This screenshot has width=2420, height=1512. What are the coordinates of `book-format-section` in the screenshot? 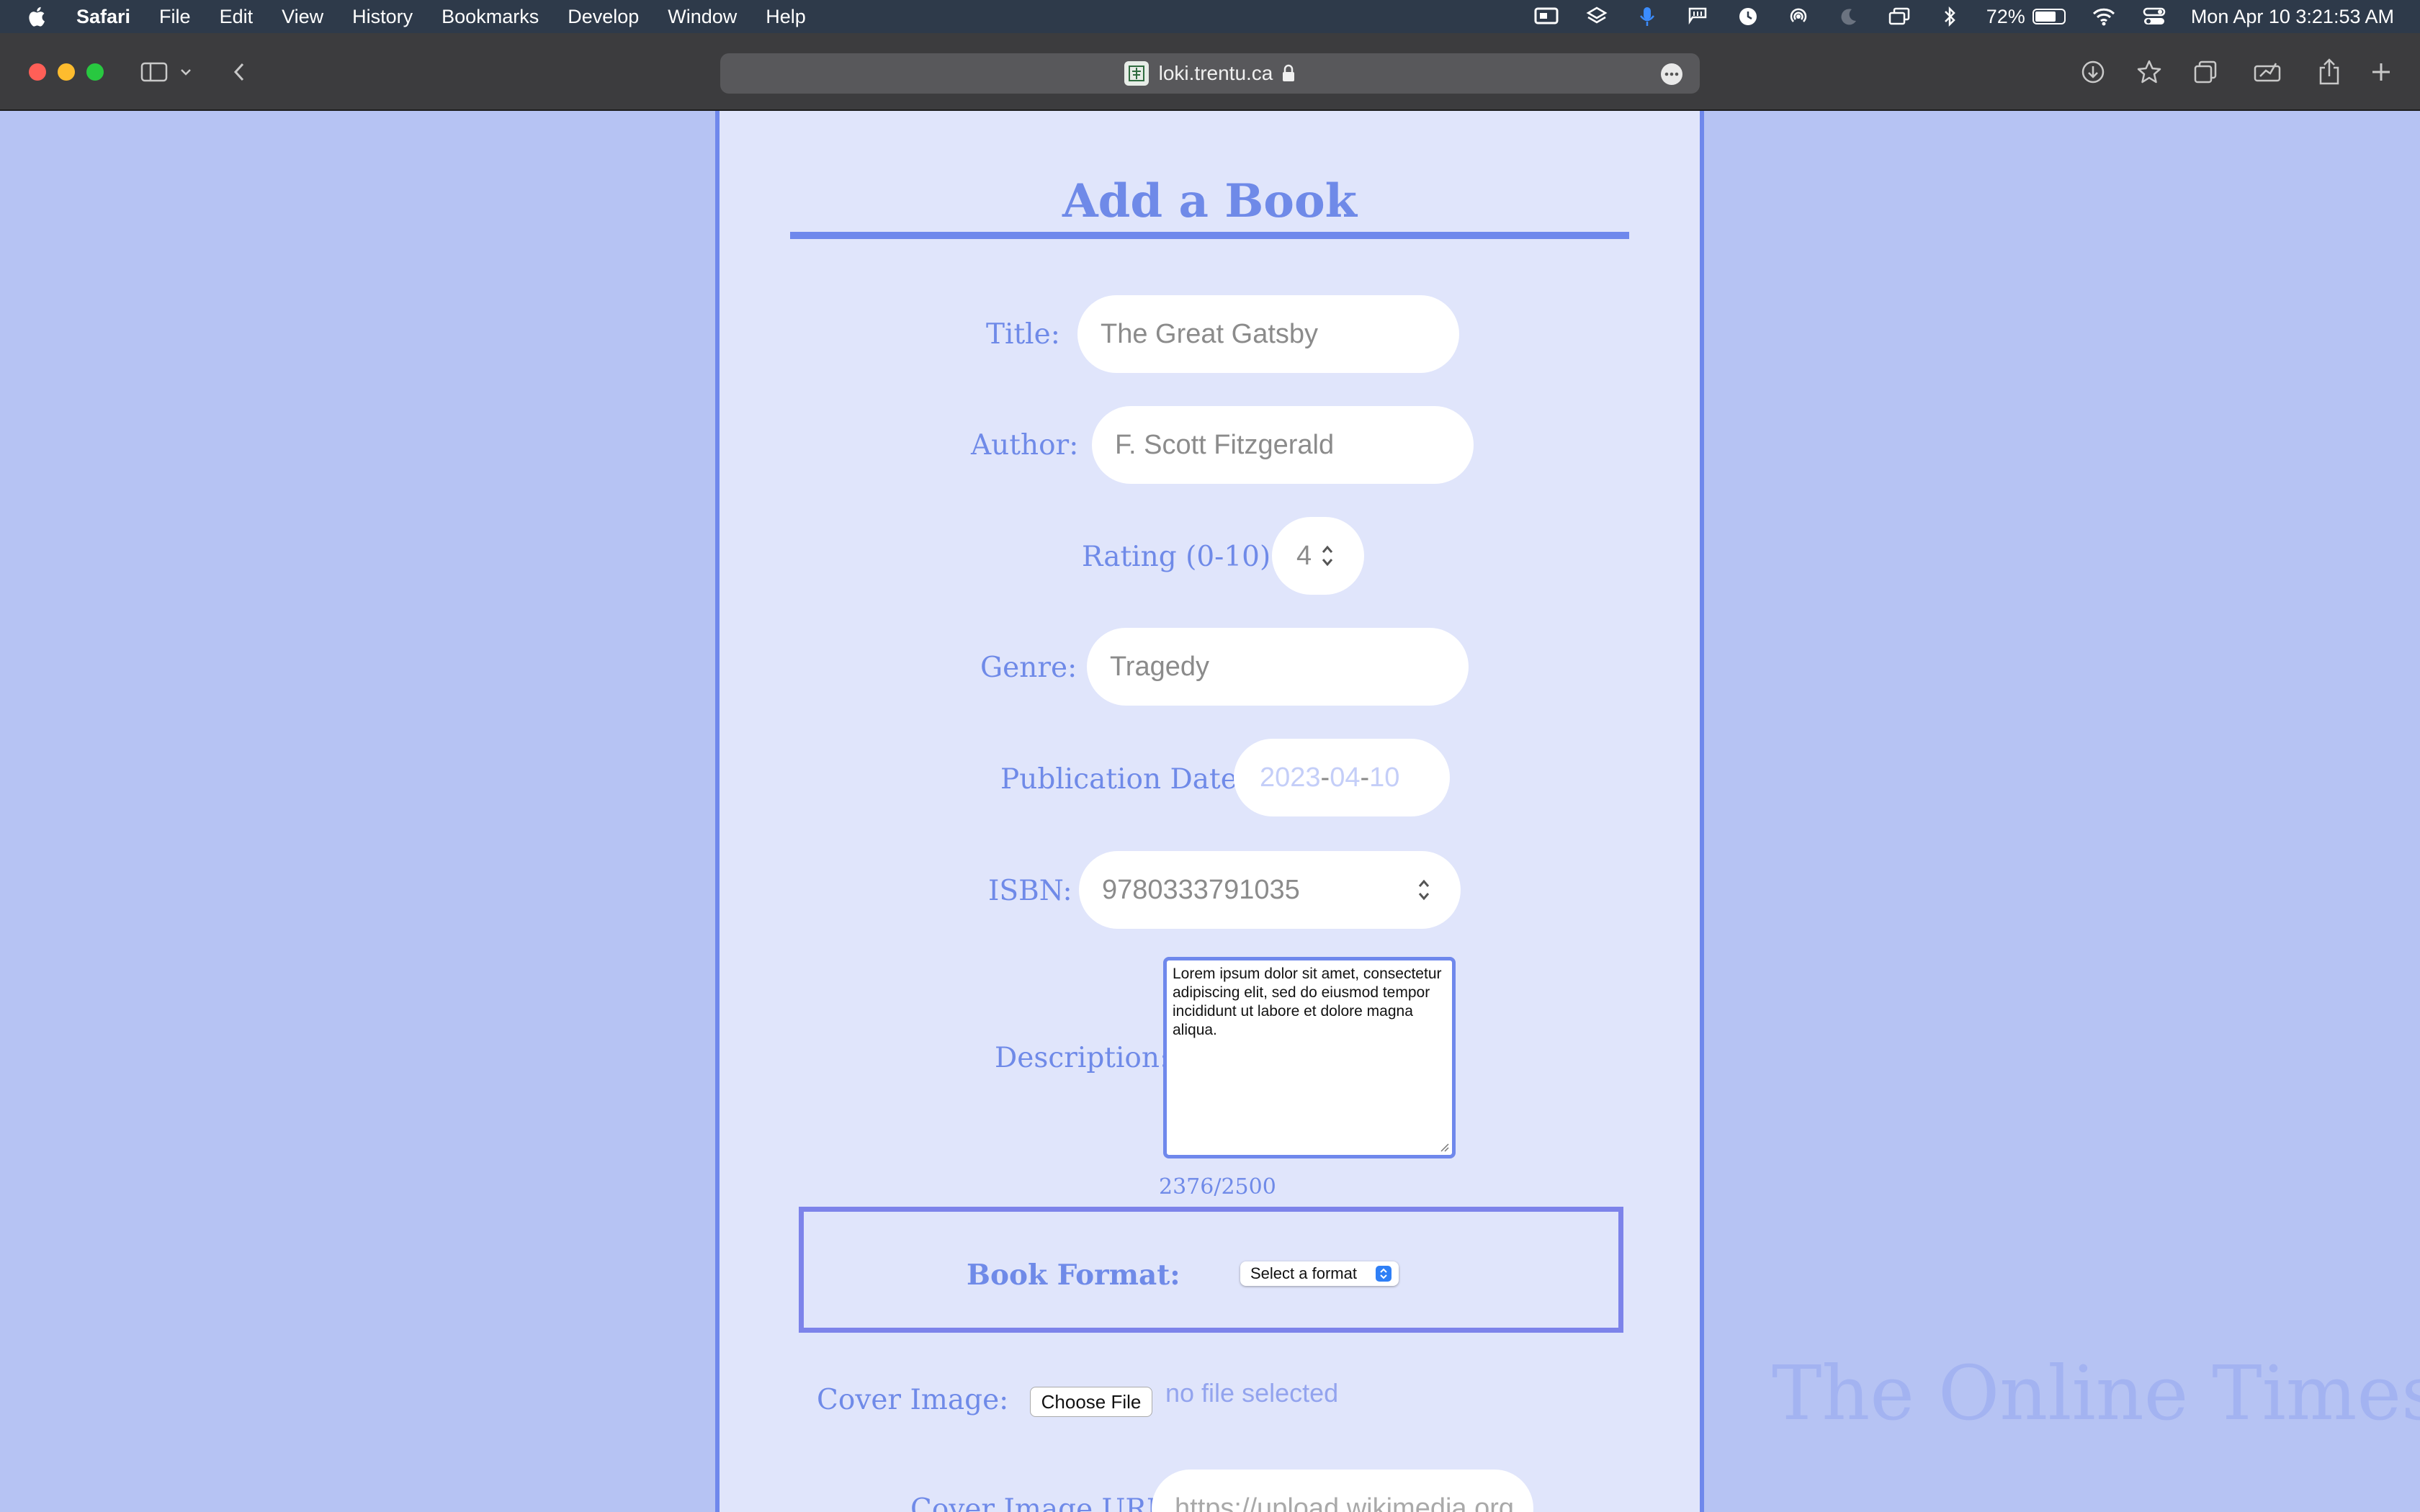 It's located at (1211, 1270).